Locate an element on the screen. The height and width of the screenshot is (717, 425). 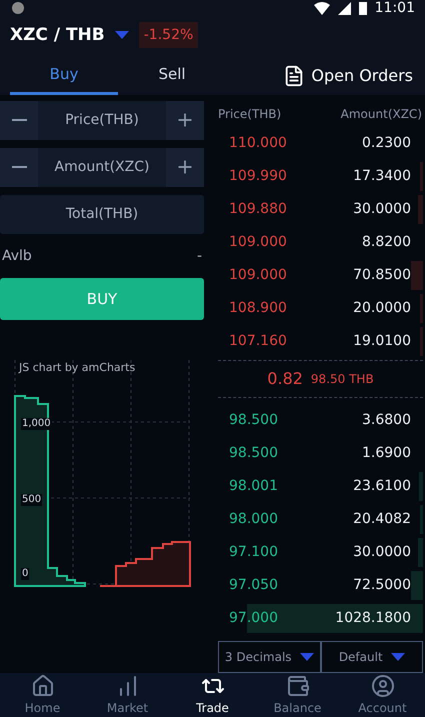
bid-price: 98.001 is located at coordinates (253, 486).